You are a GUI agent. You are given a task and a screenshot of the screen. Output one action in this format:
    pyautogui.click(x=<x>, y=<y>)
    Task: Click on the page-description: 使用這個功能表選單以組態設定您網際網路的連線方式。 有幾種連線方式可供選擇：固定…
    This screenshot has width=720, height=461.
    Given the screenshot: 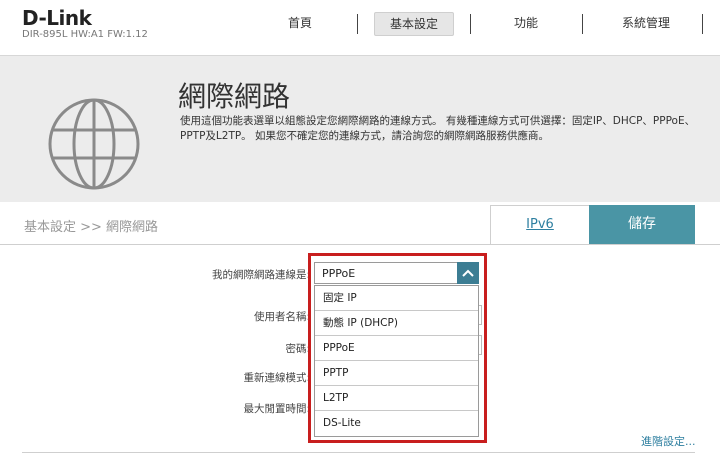 What is the action you would take?
    pyautogui.click(x=438, y=128)
    